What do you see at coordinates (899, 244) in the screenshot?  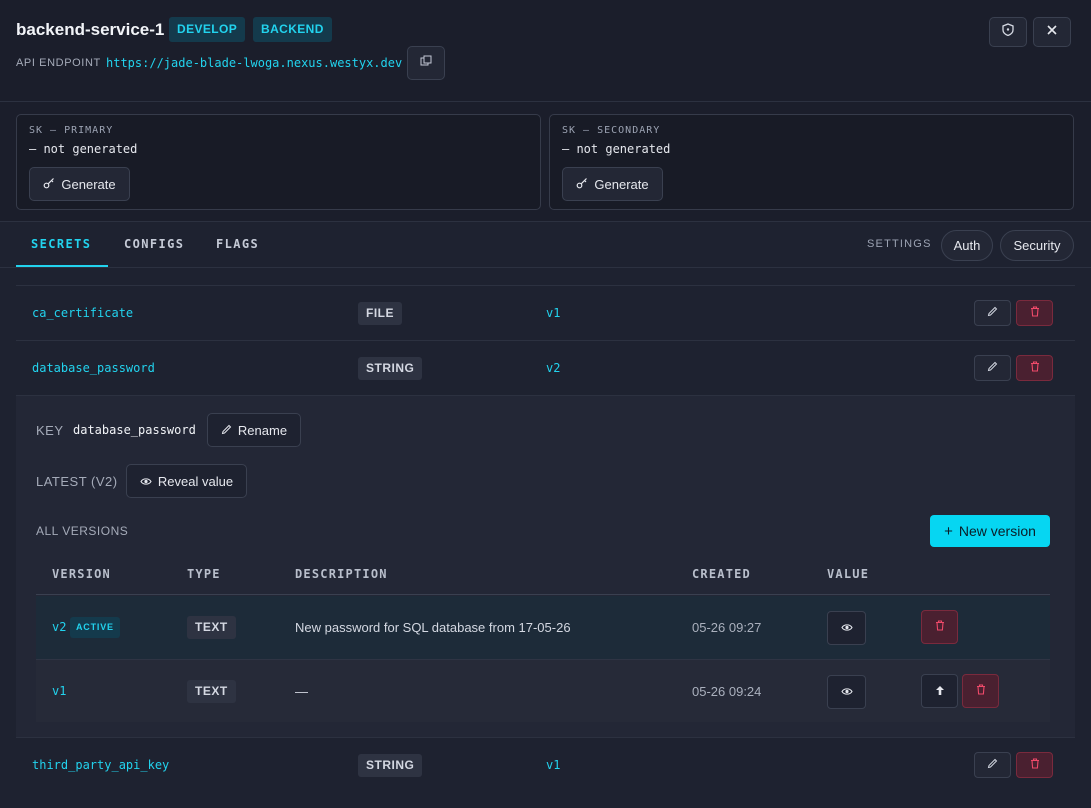 I see `settings-label: SETTINGS` at bounding box center [899, 244].